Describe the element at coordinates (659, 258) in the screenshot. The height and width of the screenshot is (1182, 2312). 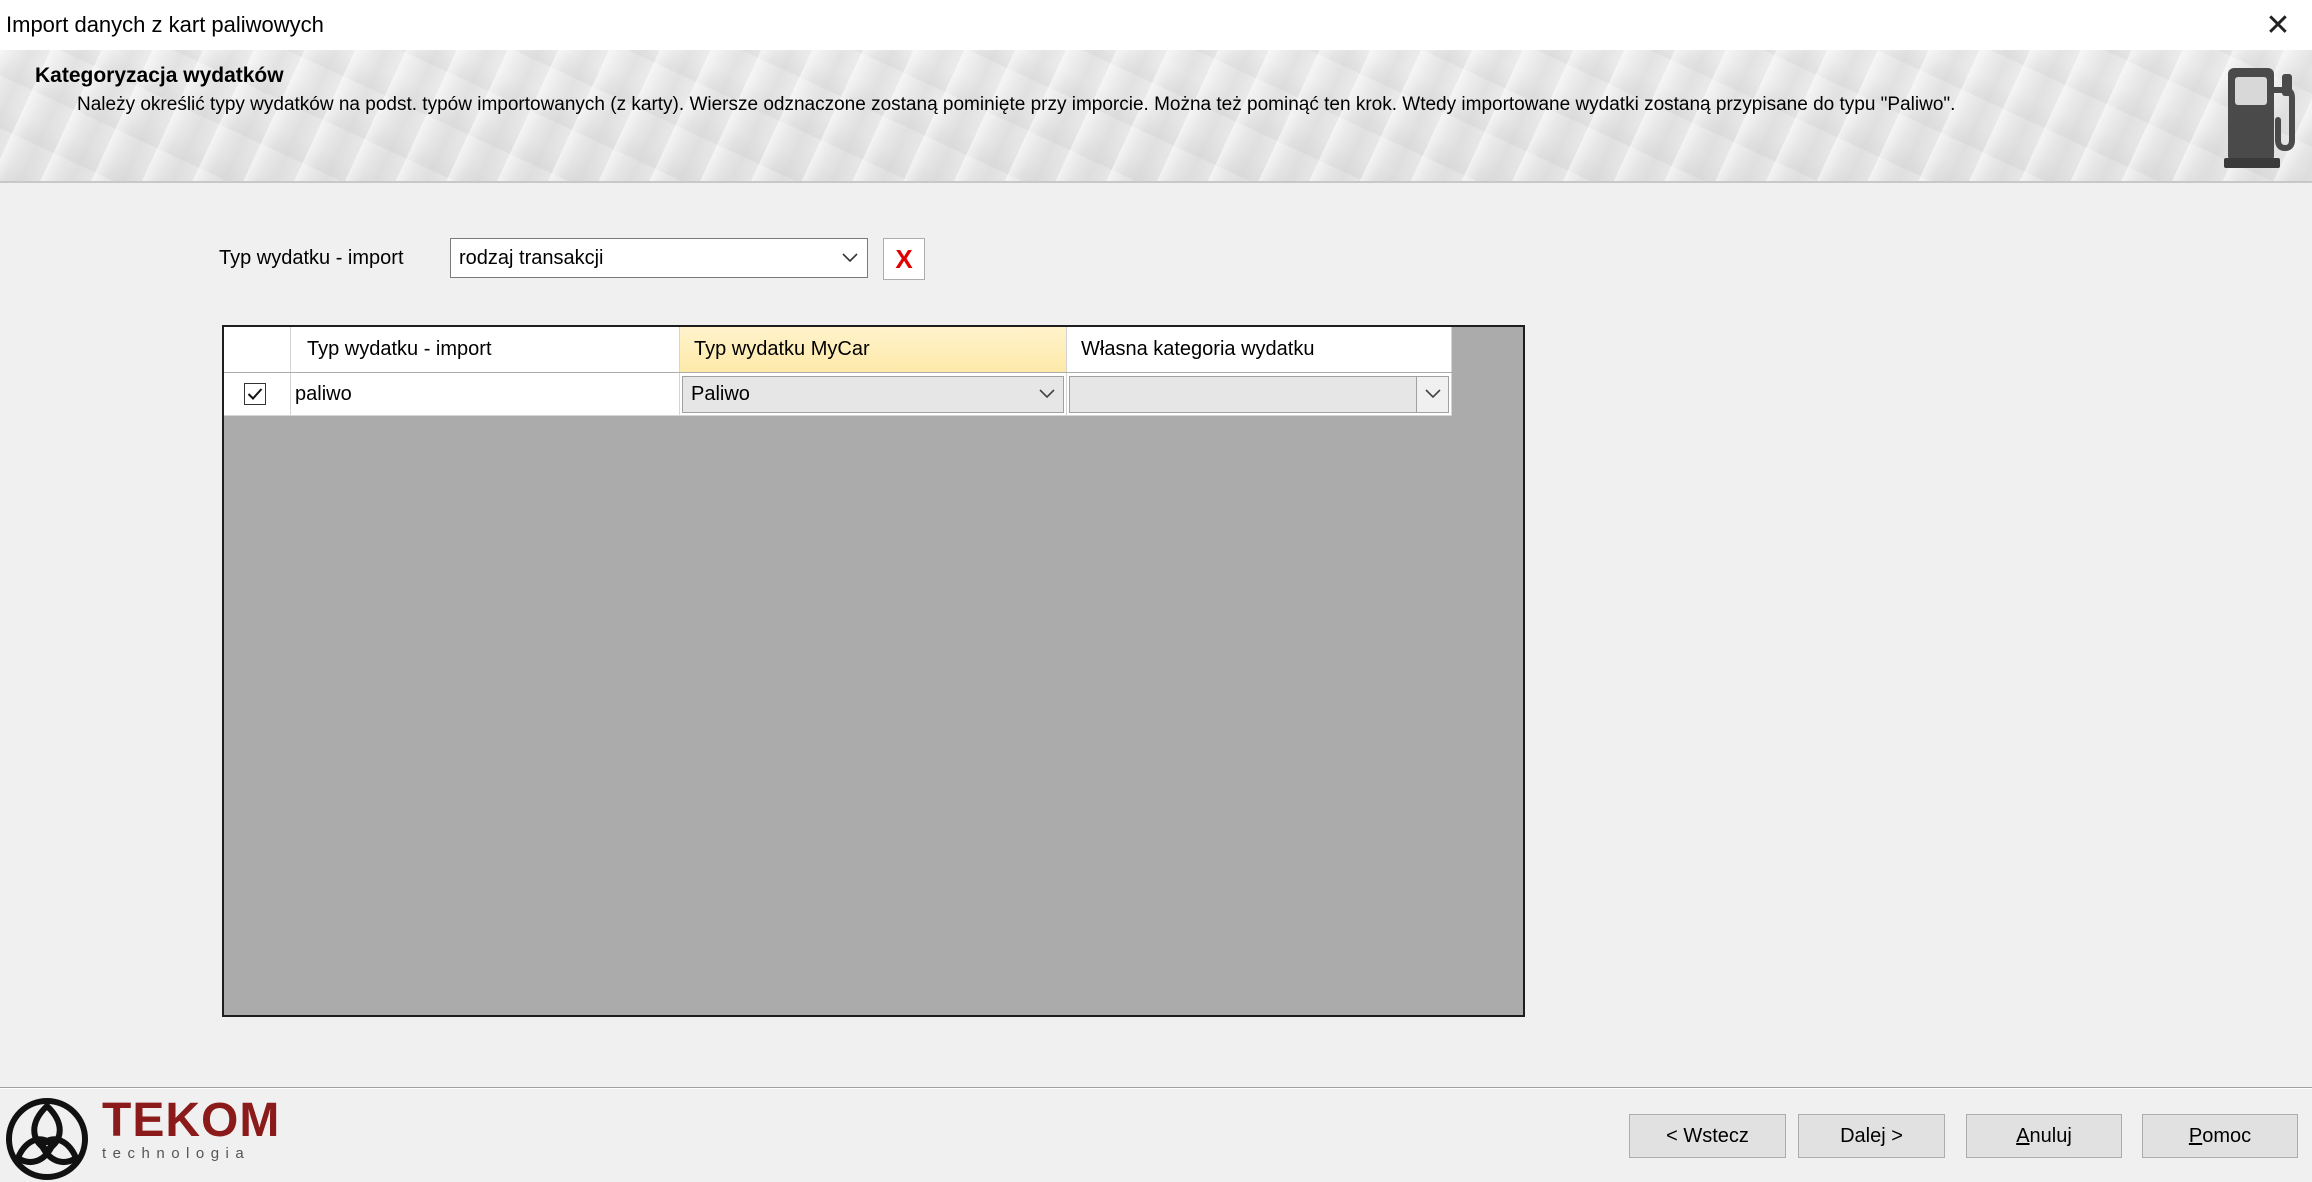
I see `import-type-combobox: rodzaj transakcji` at that location.